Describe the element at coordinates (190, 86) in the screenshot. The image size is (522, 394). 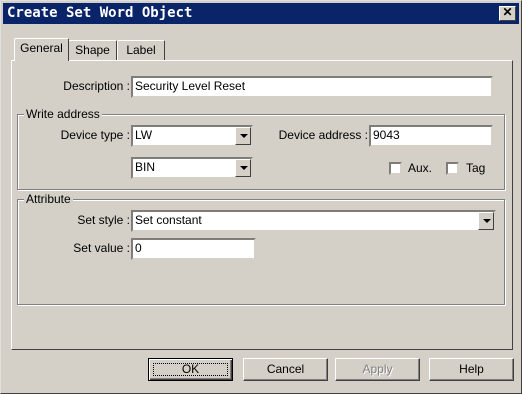
I see `description-value: Security Level Reset` at that location.